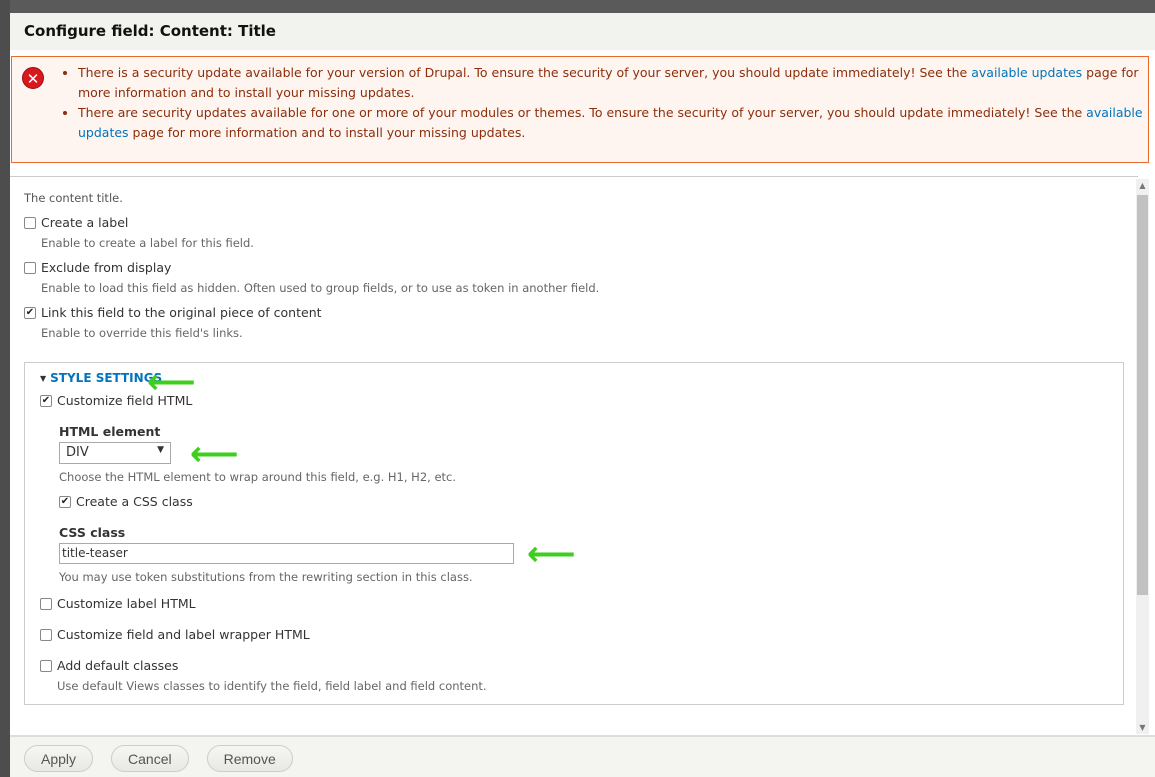 The width and height of the screenshot is (1155, 777). I want to click on scrollbar: ▲ ▼, so click(1142, 456).